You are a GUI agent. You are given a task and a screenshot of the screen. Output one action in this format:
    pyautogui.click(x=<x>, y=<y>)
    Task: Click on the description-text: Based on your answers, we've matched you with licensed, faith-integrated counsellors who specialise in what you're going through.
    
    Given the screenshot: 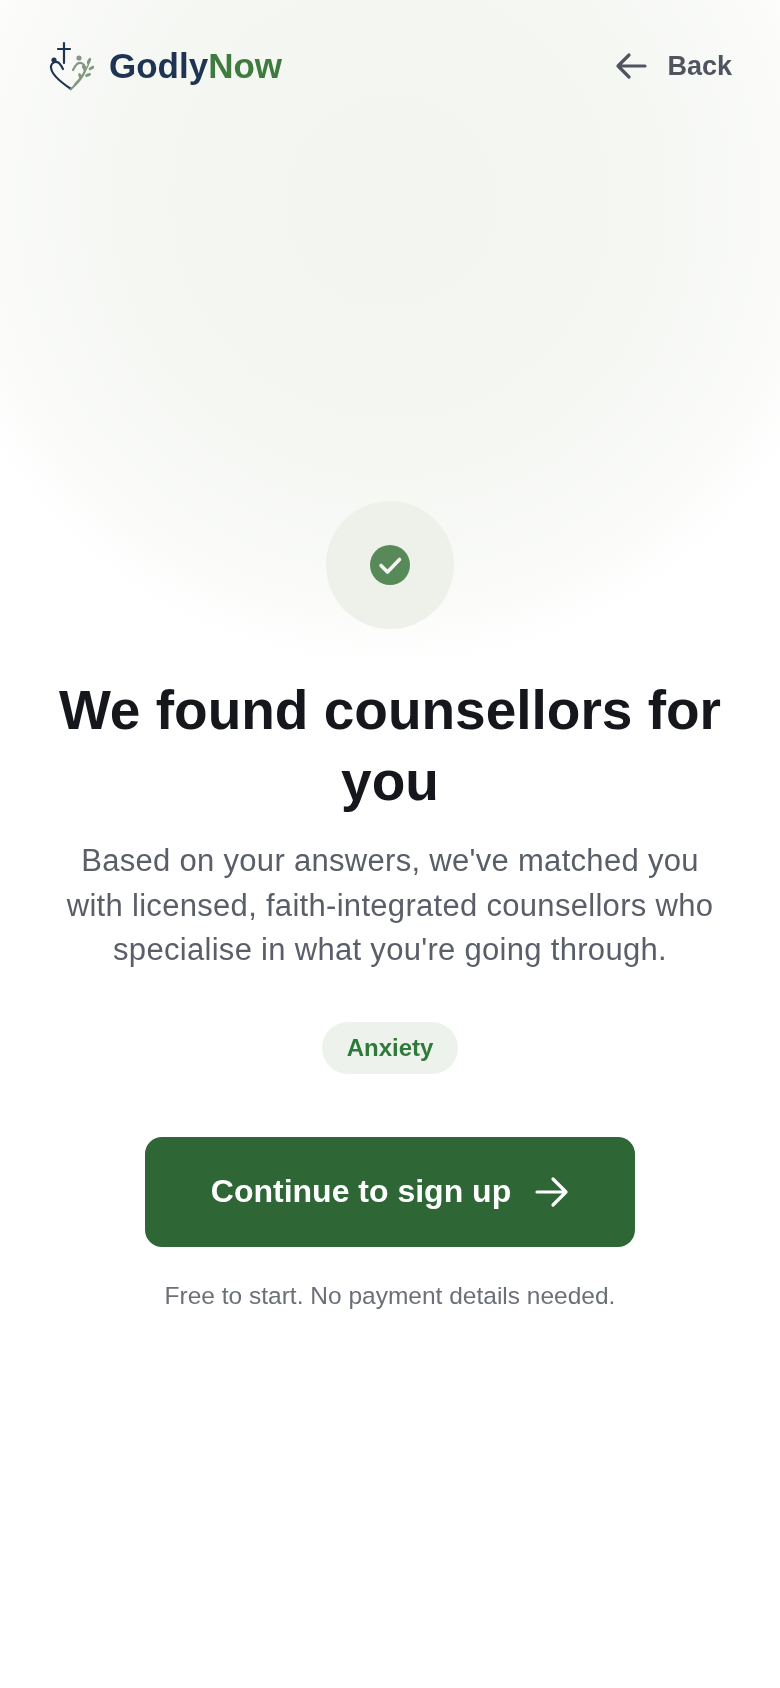 What is the action you would take?
    pyautogui.click(x=390, y=905)
    